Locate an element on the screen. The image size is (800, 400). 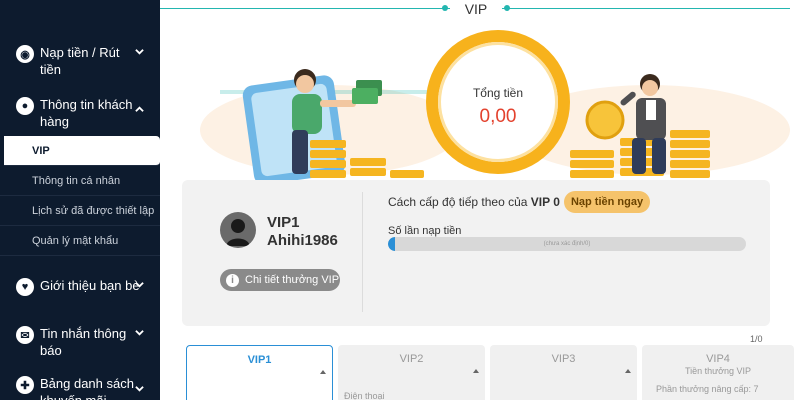
menu-item-messages: ✉ Tin nhắn thông báo is located at coordinates (80, 342).